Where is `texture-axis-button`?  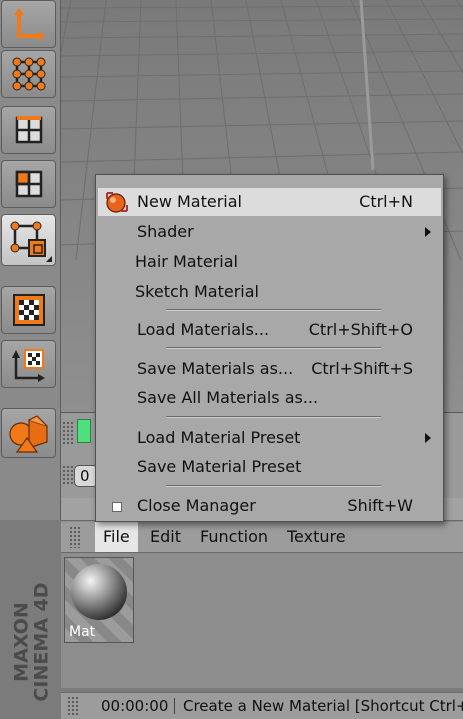 texture-axis-button is located at coordinates (28, 364).